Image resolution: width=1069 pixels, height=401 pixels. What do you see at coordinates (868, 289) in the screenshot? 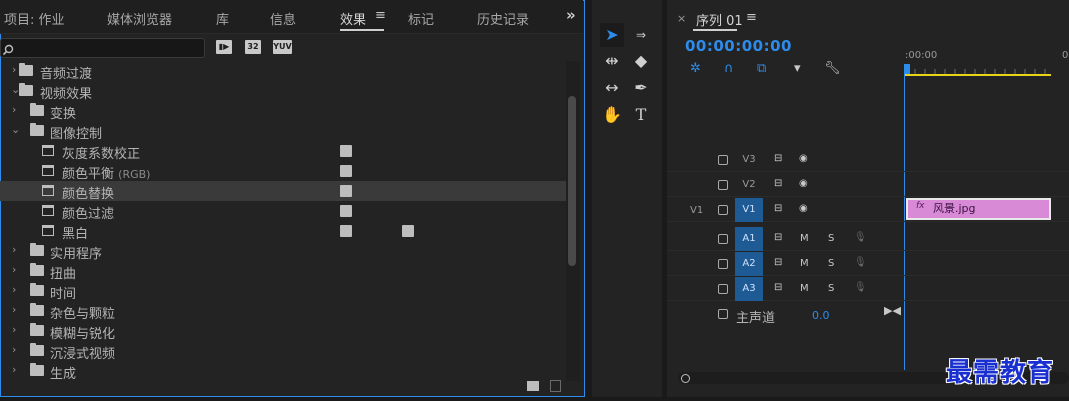
I see `track-a3: A3 ⊟ M S 🎙︎` at bounding box center [868, 289].